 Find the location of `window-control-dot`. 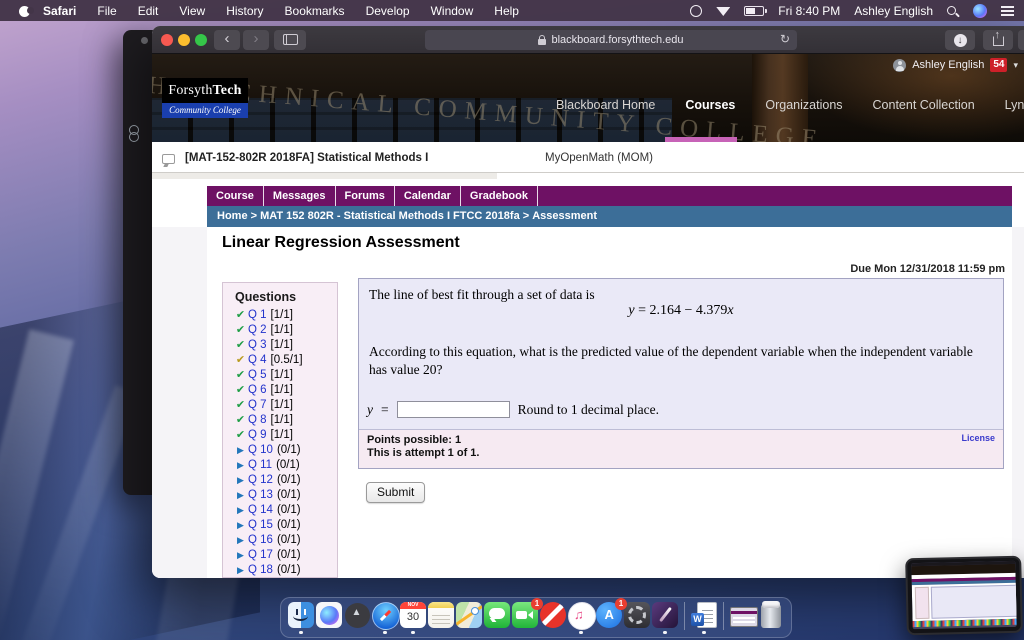

window-control-dot is located at coordinates (144, 40).